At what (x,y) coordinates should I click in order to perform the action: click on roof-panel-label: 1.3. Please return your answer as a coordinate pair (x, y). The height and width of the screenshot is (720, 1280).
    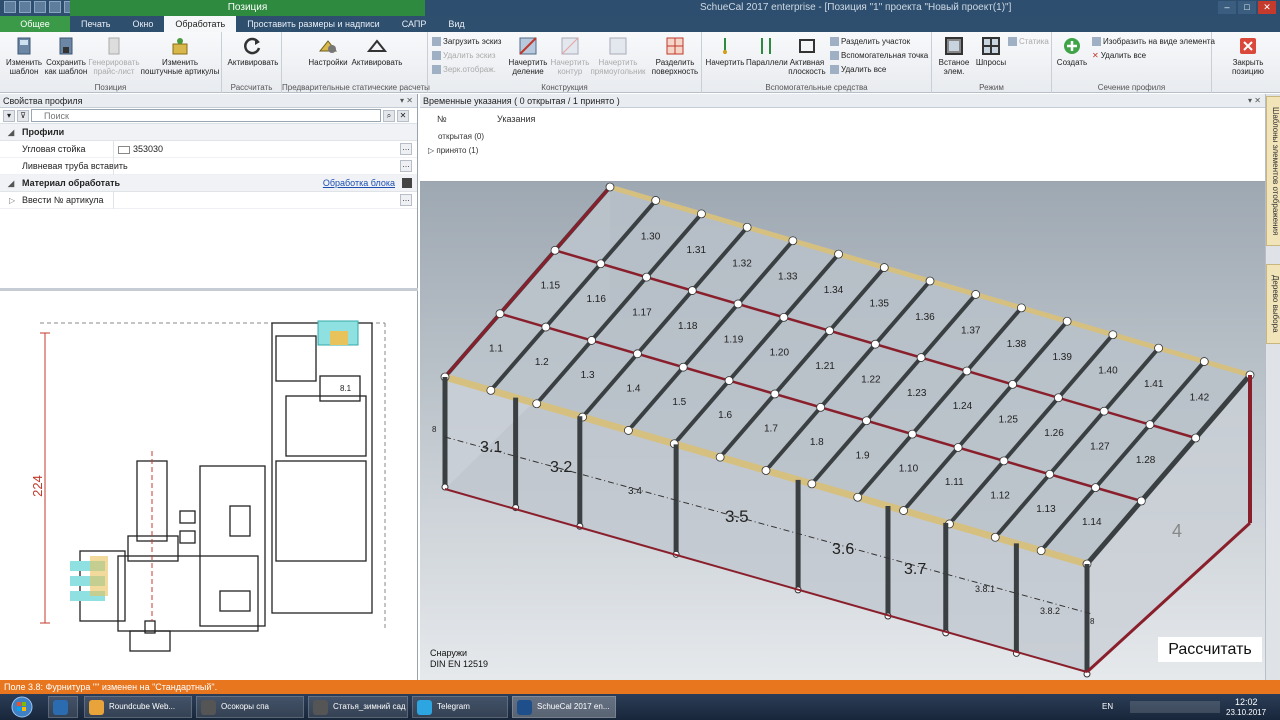
    Looking at the image, I should click on (588, 375).